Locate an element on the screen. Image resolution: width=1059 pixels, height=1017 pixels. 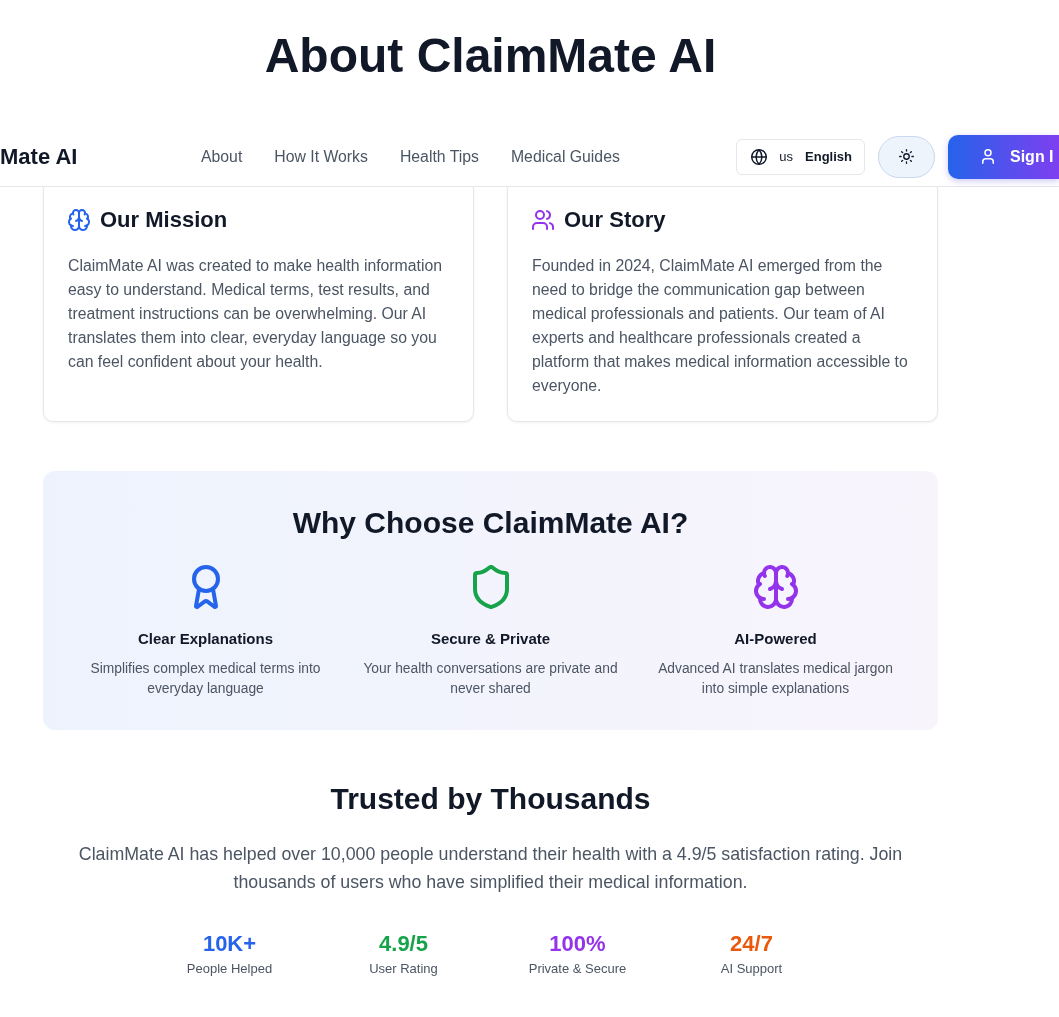
page-title: About ClaimMate AI is located at coordinates (490, 56).